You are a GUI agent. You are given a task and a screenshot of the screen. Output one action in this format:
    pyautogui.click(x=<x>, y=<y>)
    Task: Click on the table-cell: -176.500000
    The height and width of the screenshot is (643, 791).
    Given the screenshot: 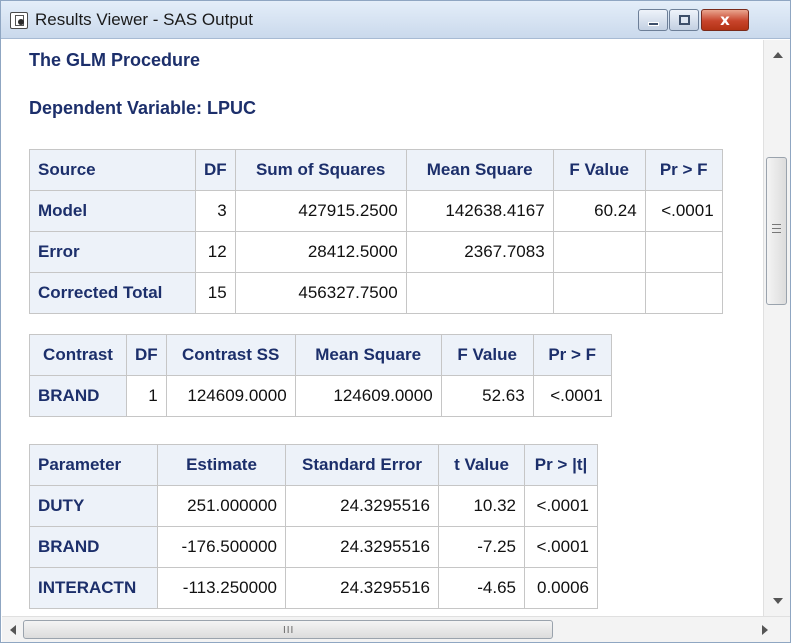 What is the action you would take?
    pyautogui.click(x=221, y=547)
    